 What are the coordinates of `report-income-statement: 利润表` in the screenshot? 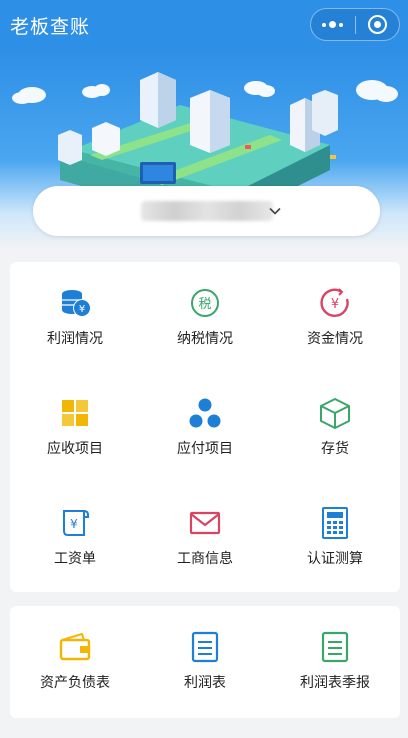 It's located at (205, 661).